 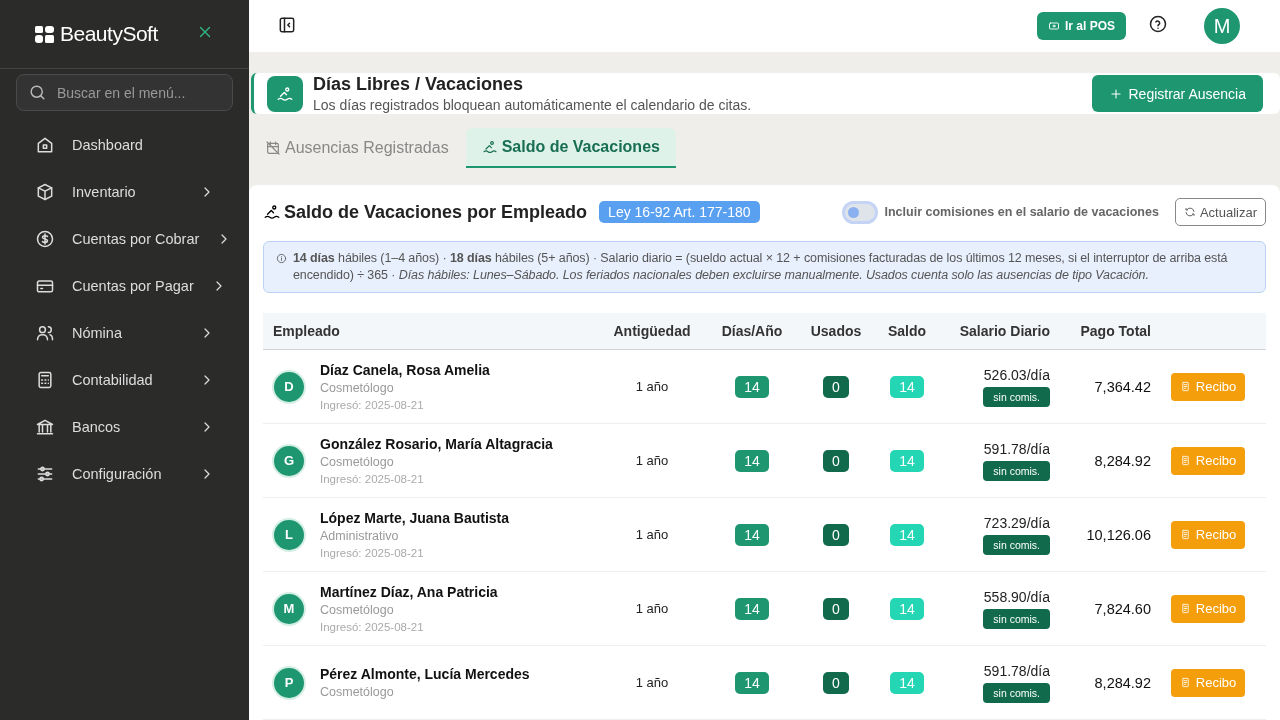 What do you see at coordinates (570, 148) in the screenshot?
I see `tab: Saldo de Vacaciones` at bounding box center [570, 148].